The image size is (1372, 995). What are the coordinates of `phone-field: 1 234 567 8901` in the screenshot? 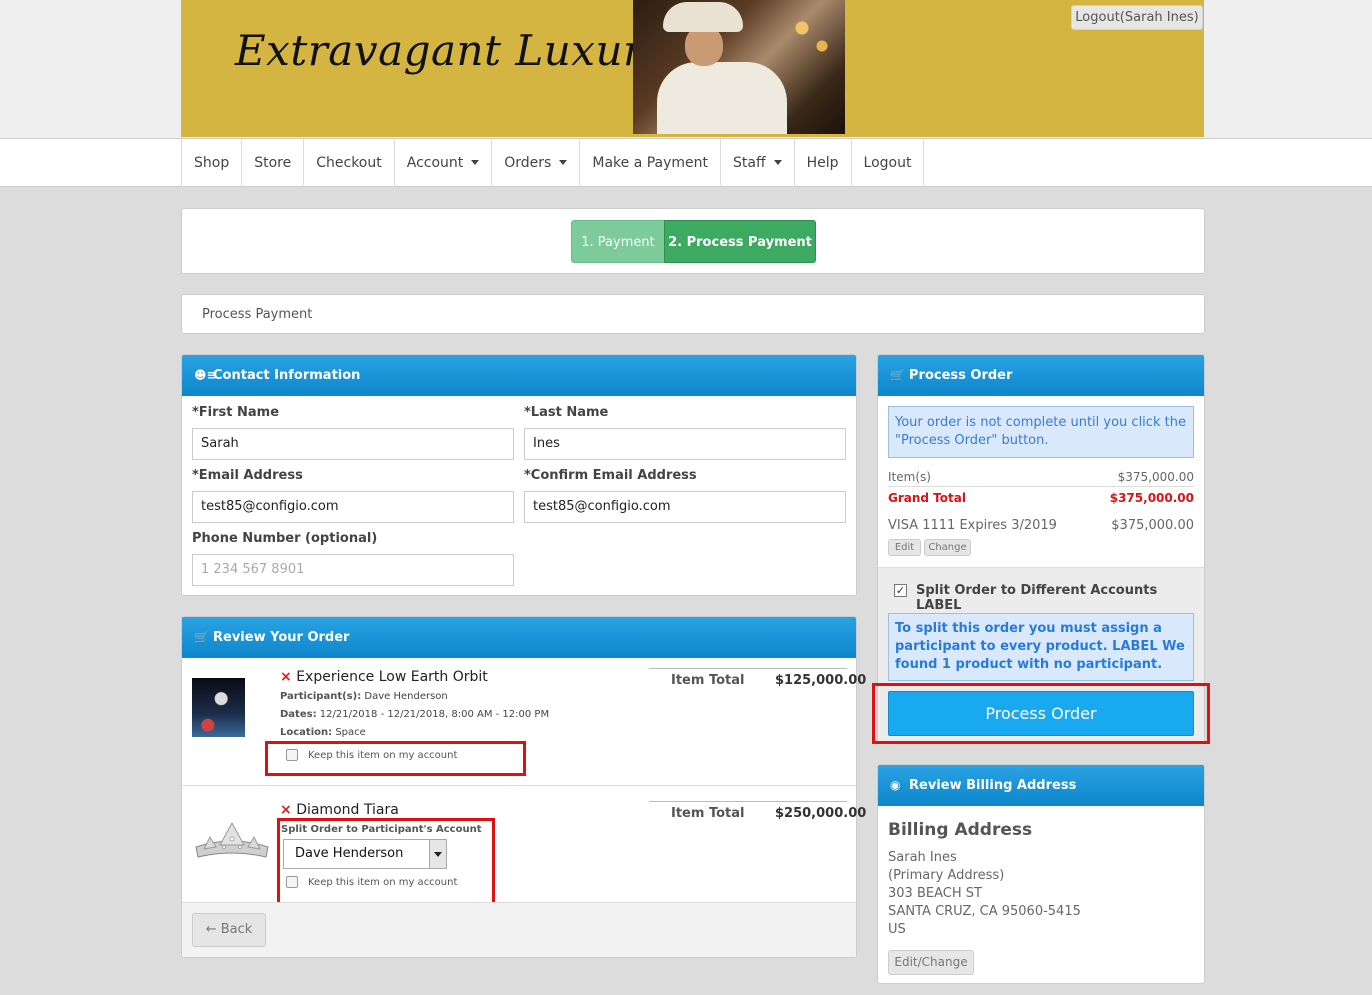 It's located at (353, 570).